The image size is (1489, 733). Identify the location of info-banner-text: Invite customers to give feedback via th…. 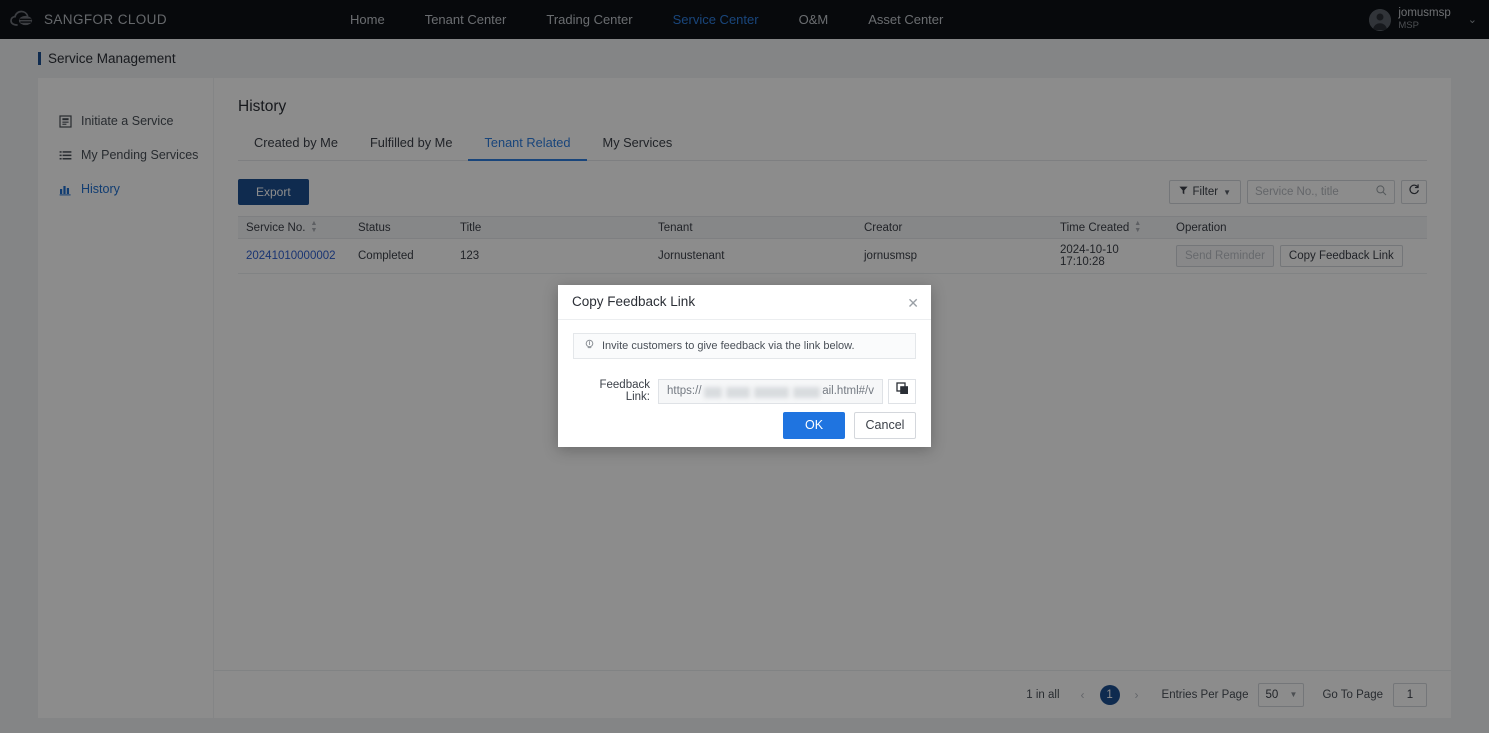
(728, 345).